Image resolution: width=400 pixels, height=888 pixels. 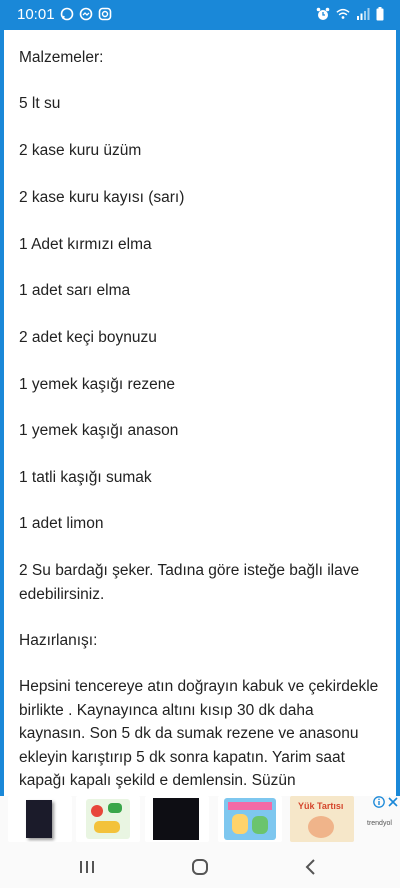 I want to click on alarm-icon, so click(x=323, y=13).